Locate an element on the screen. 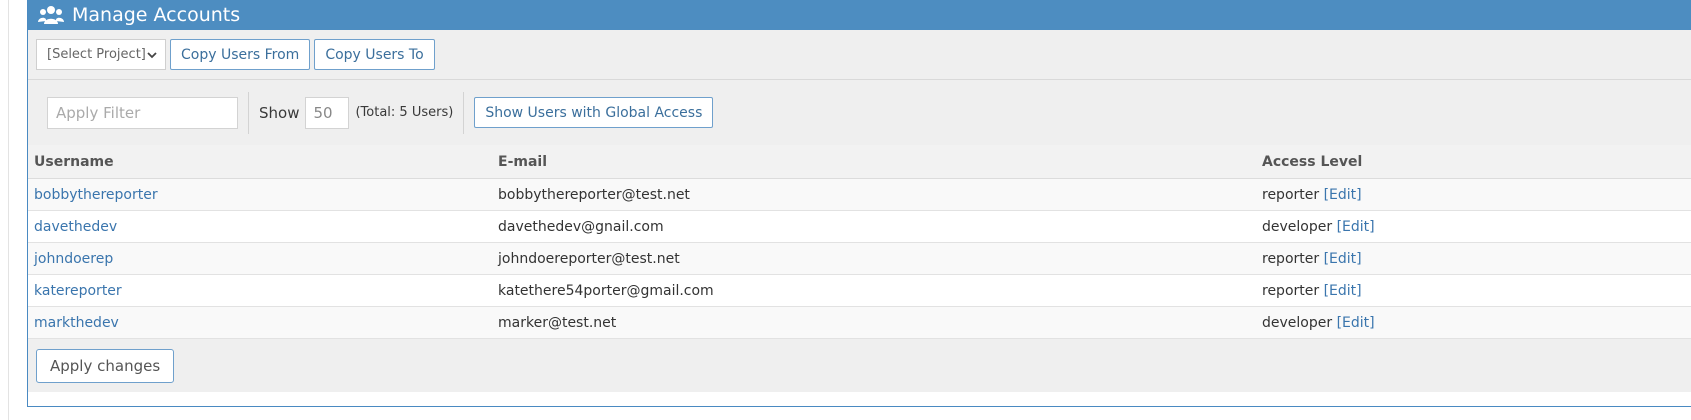  username-link: markthedev is located at coordinates (76, 323).